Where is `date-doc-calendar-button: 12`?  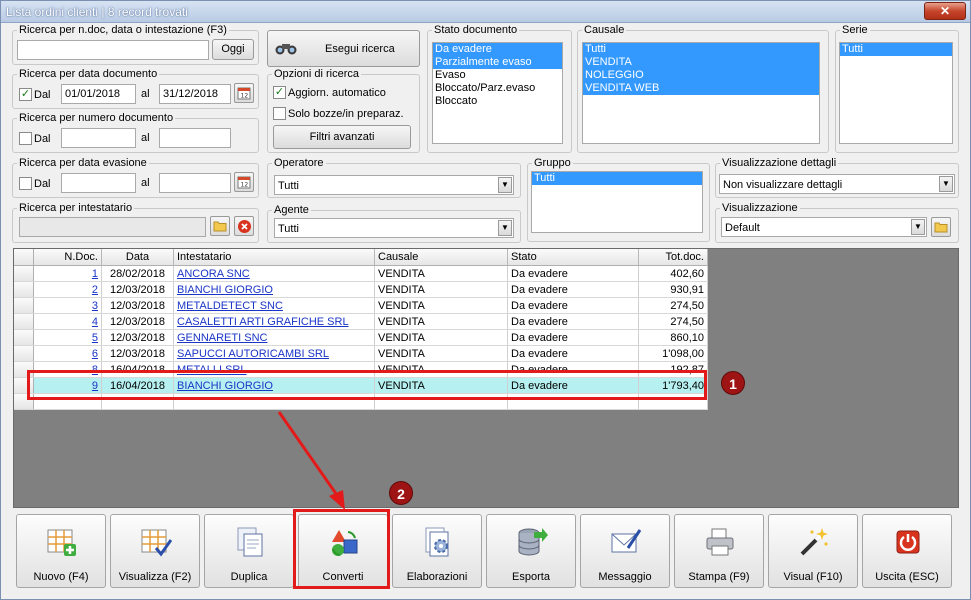
date-doc-calendar-button: 12 is located at coordinates (244, 93).